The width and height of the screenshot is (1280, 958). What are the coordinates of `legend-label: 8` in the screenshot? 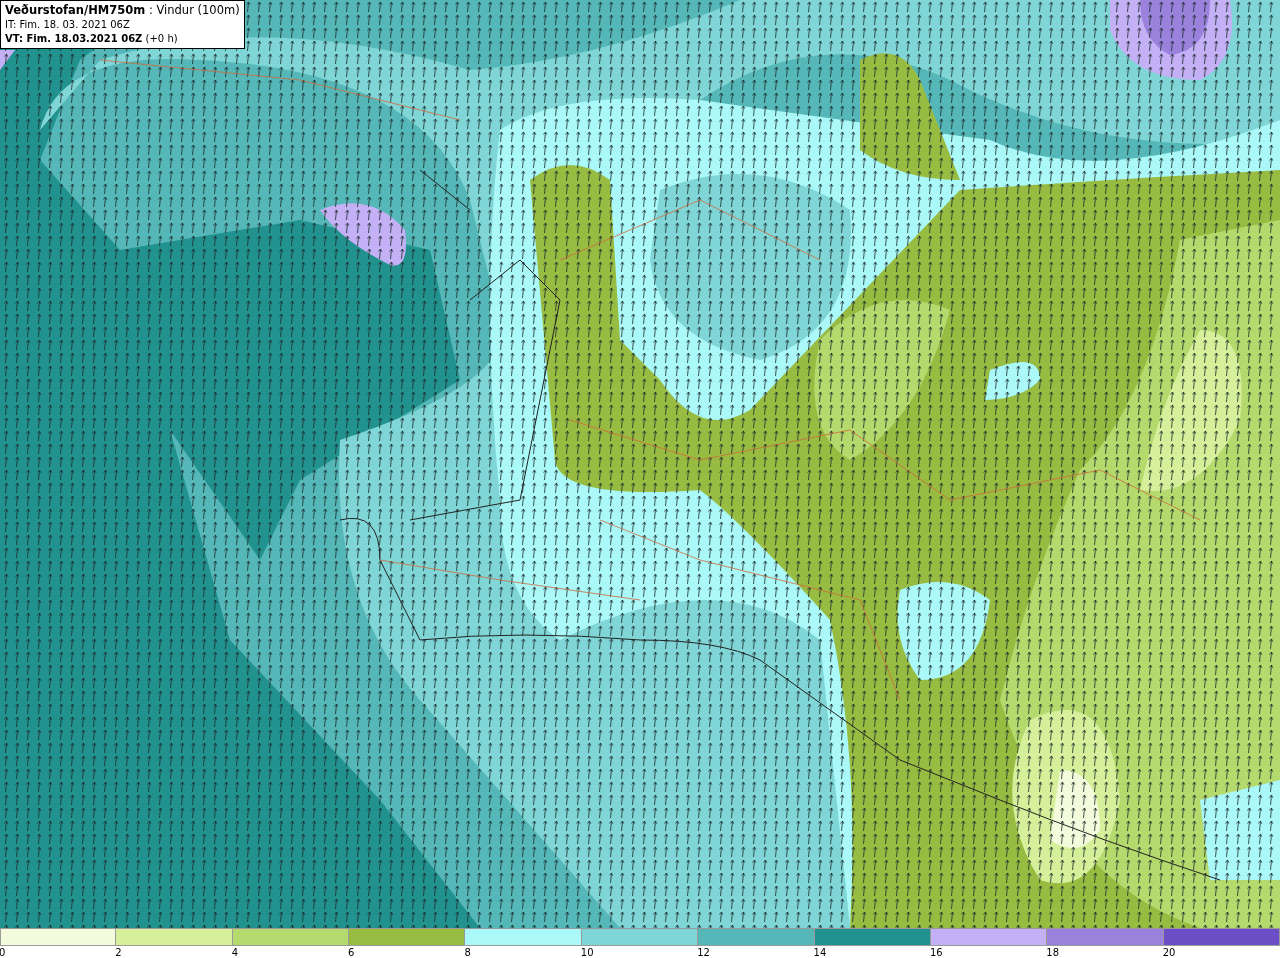 It's located at (467, 952).